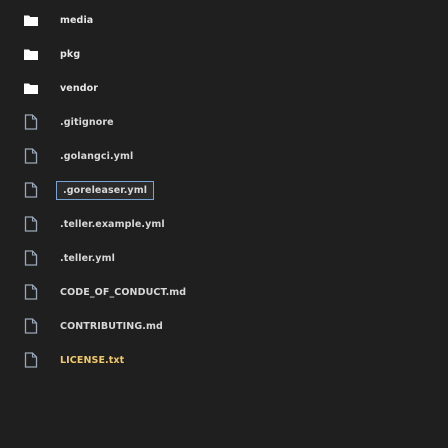 The height and width of the screenshot is (448, 448). I want to click on tree-item-label: .teller.example.yml, so click(112, 224).